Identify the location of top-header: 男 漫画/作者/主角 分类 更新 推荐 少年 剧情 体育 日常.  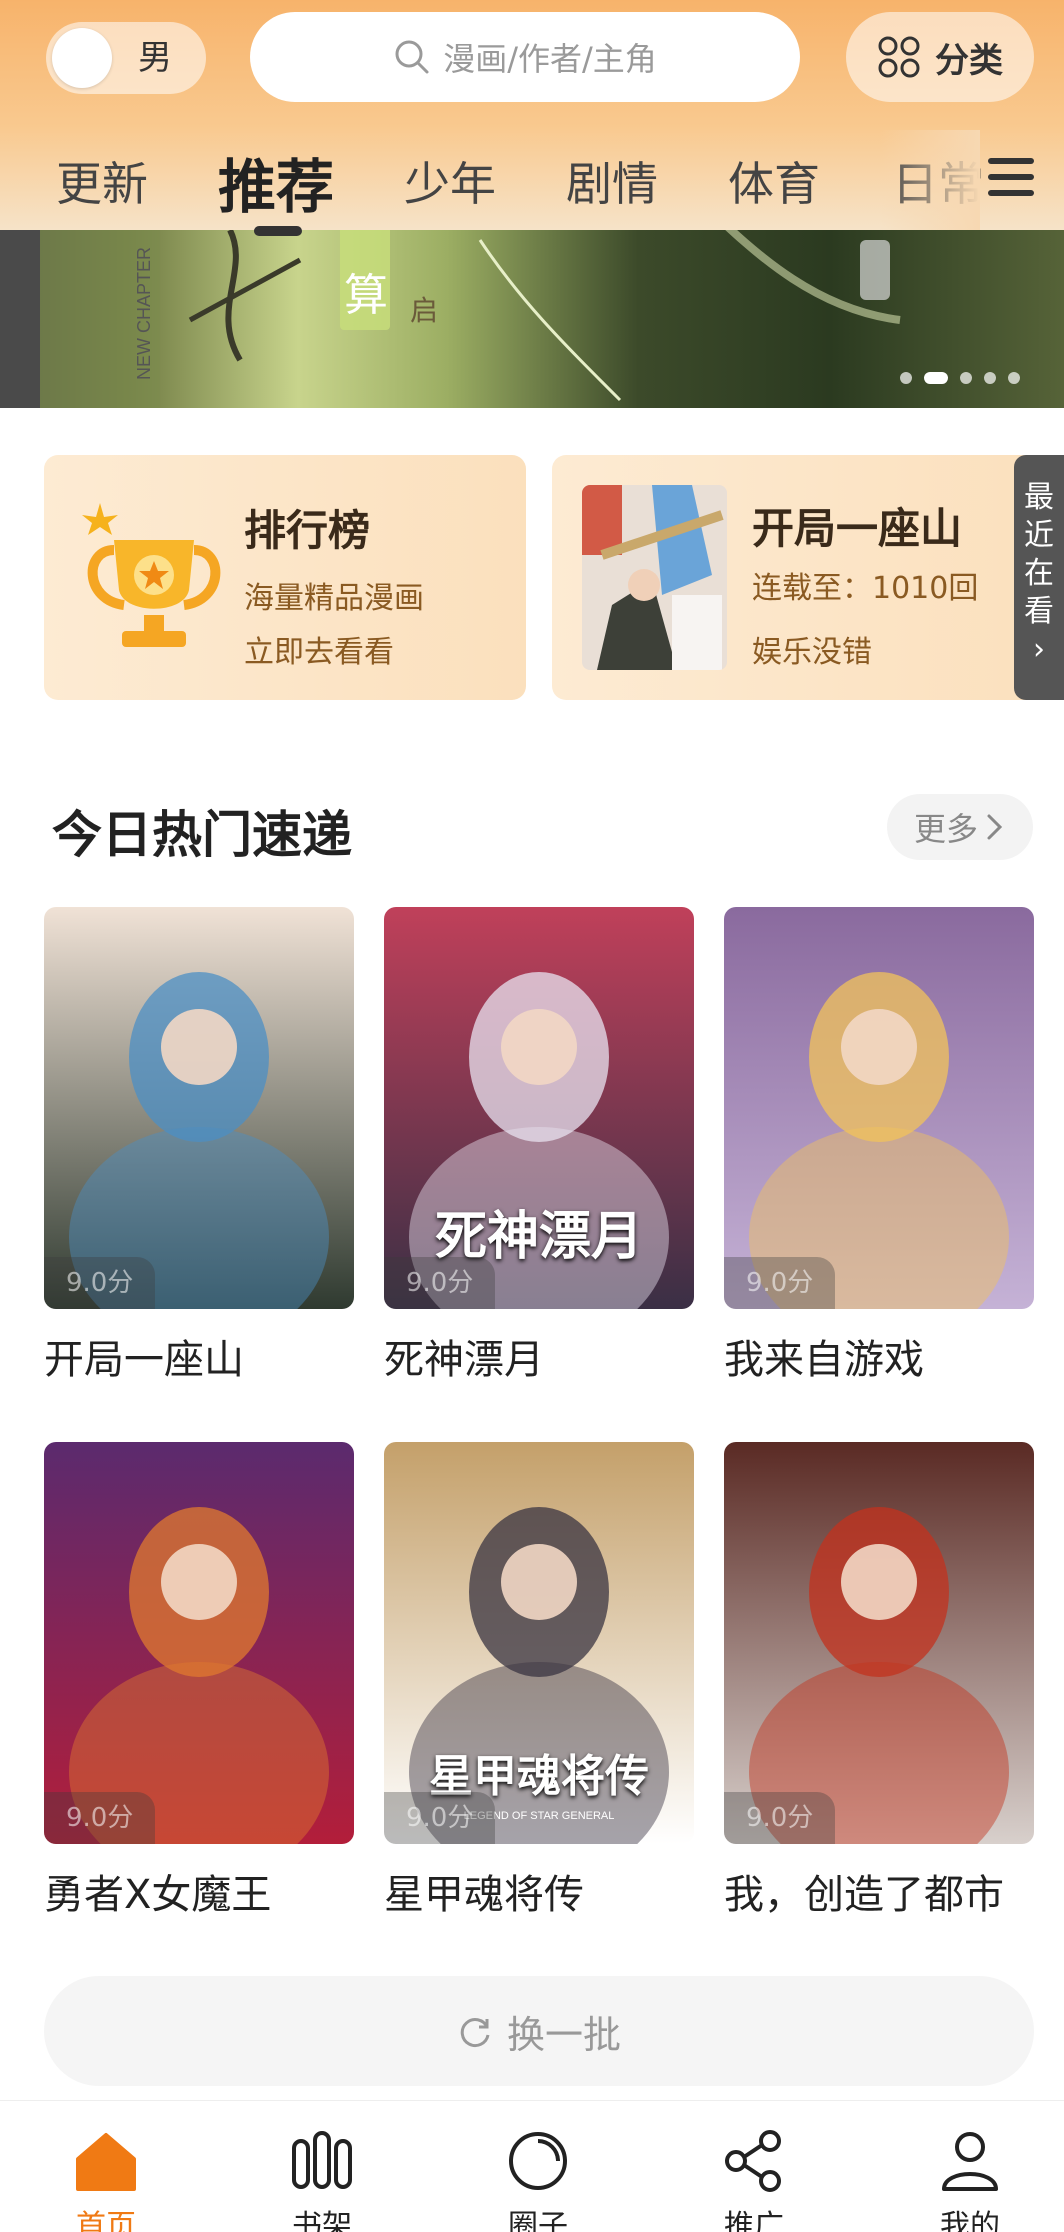
(532, 118).